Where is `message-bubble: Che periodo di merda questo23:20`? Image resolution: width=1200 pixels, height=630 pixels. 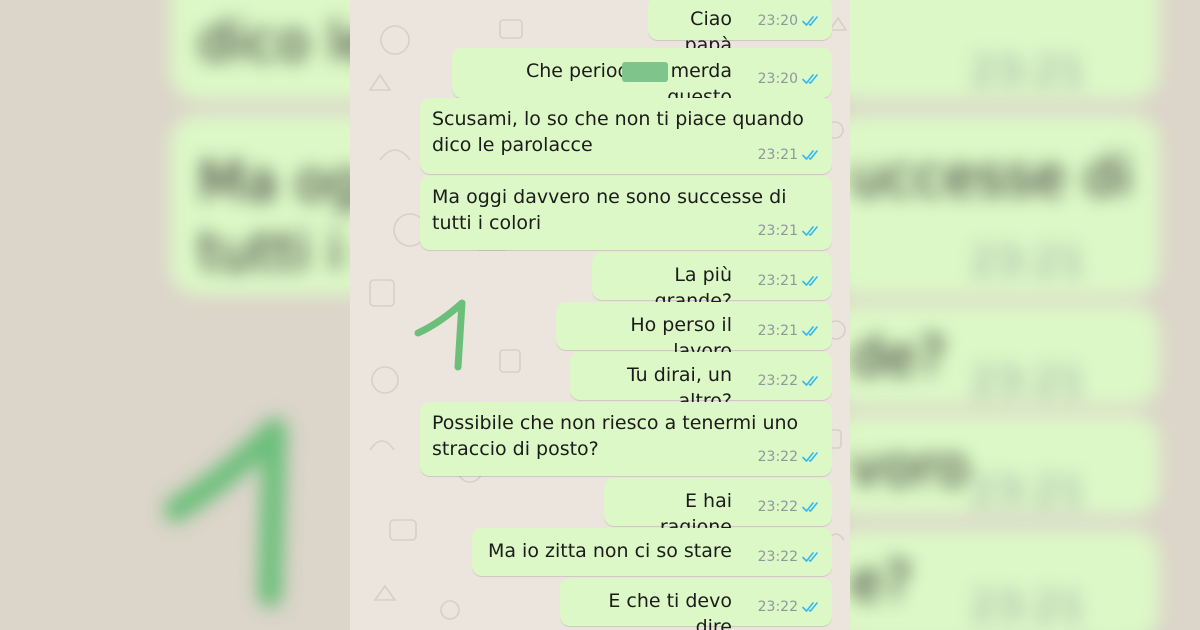
message-bubble: Che periodo di merda questo23:20 is located at coordinates (642, 78).